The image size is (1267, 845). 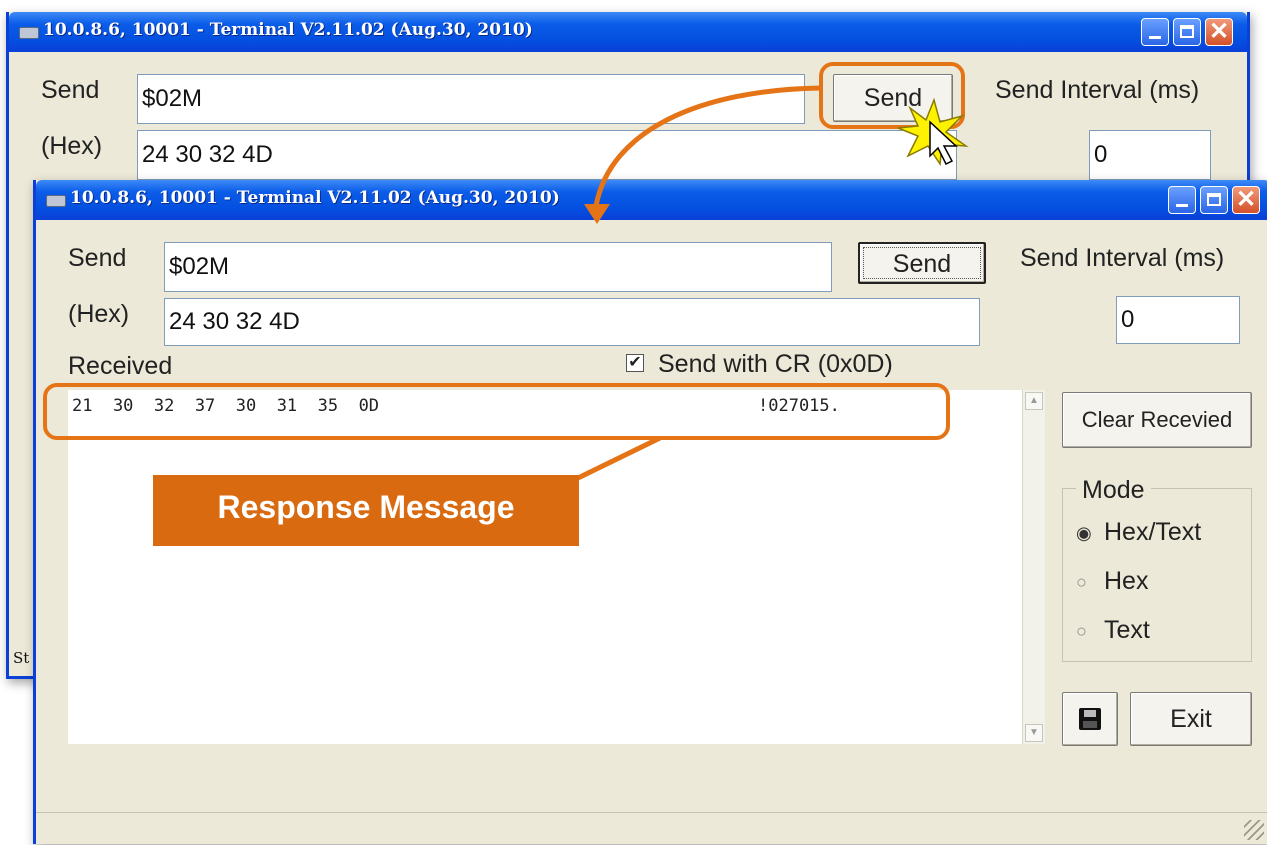 What do you see at coordinates (1161, 585) in the screenshot?
I see `mode-radio-hex: ○ Hex` at bounding box center [1161, 585].